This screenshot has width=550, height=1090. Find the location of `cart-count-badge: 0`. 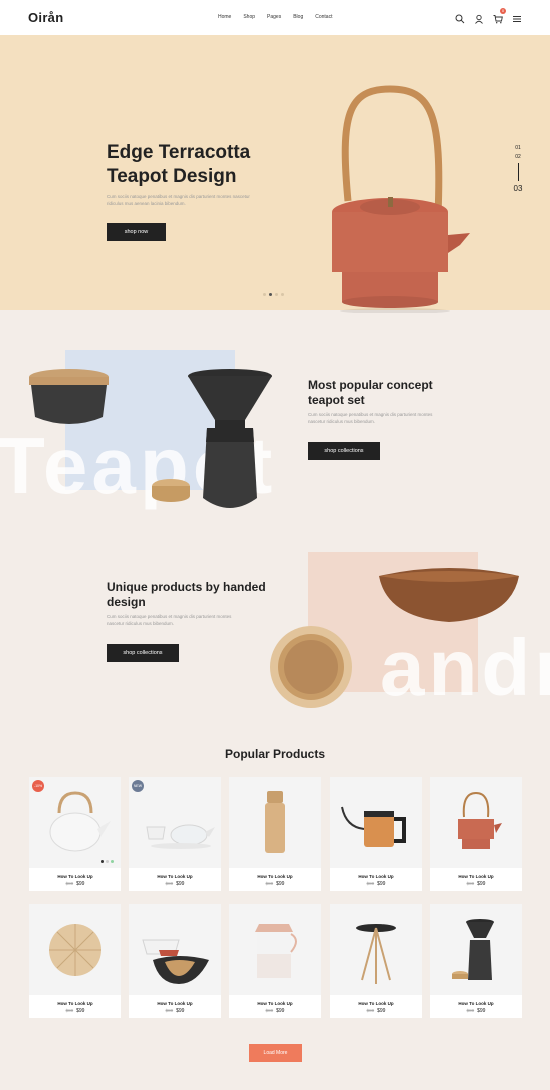

cart-count-badge: 0 is located at coordinates (503, 11).